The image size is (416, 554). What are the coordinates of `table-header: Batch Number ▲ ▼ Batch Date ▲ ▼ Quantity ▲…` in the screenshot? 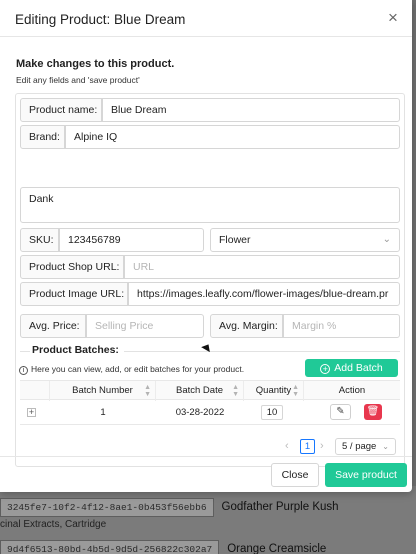 It's located at (210, 390).